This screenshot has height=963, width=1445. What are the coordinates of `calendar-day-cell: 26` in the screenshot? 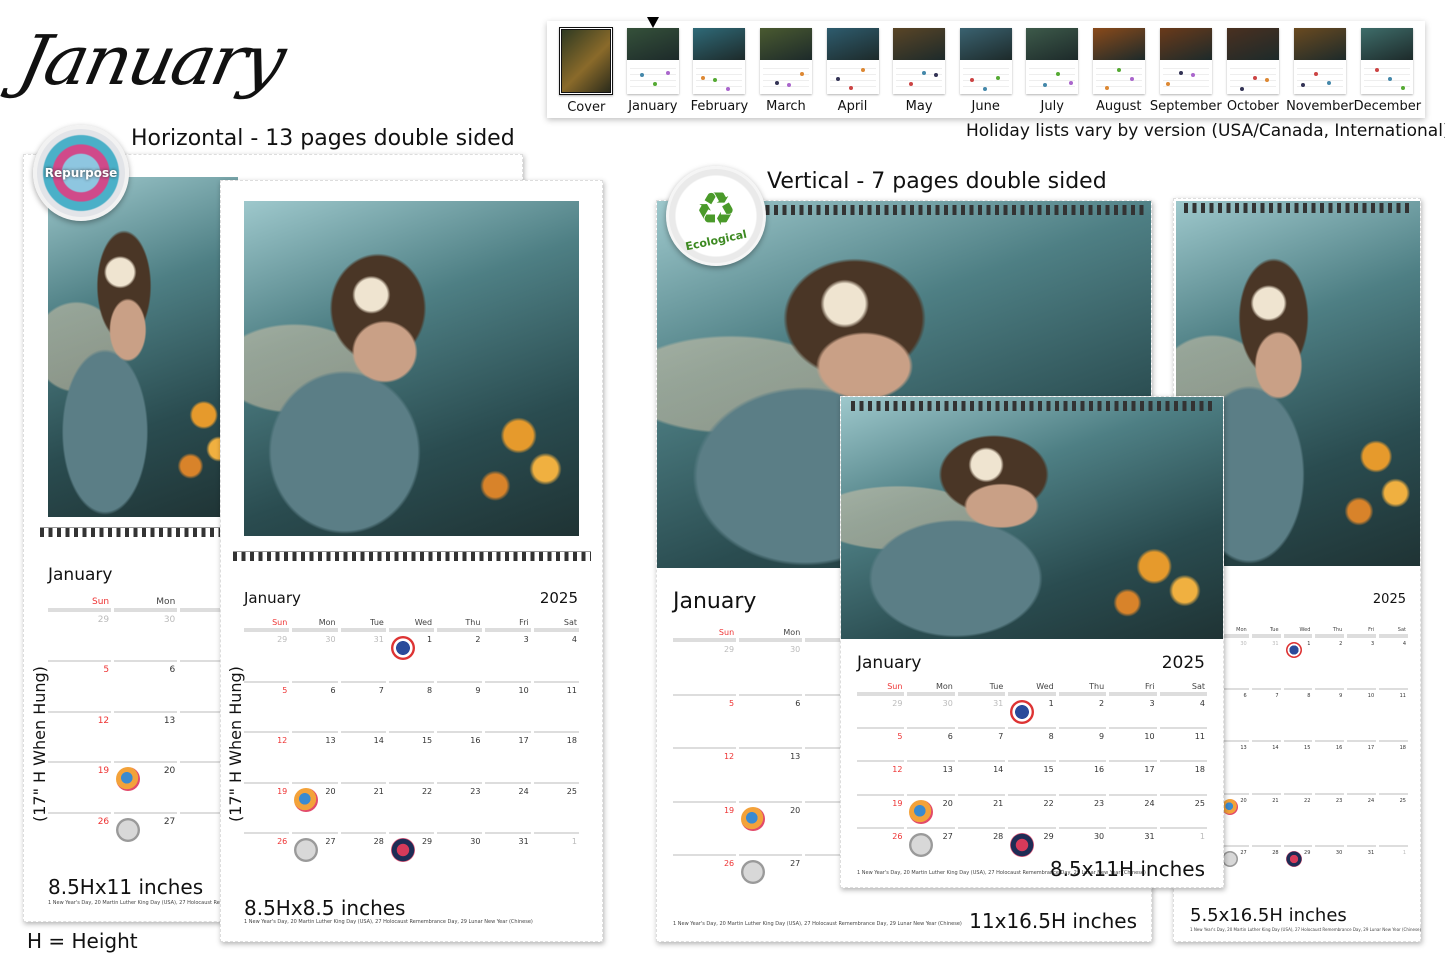 It's located at (881, 843).